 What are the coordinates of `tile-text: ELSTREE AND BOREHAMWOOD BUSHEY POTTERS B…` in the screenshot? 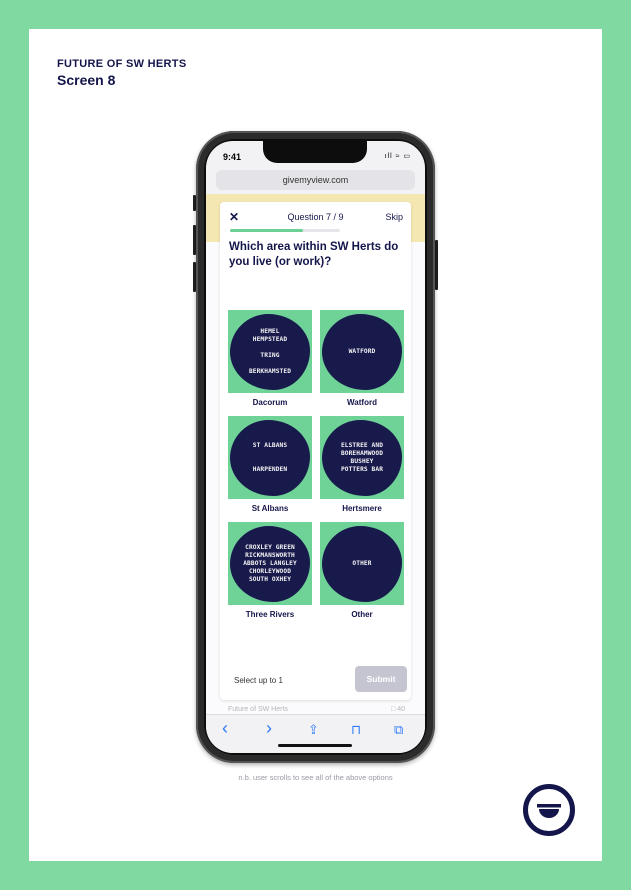 It's located at (362, 457).